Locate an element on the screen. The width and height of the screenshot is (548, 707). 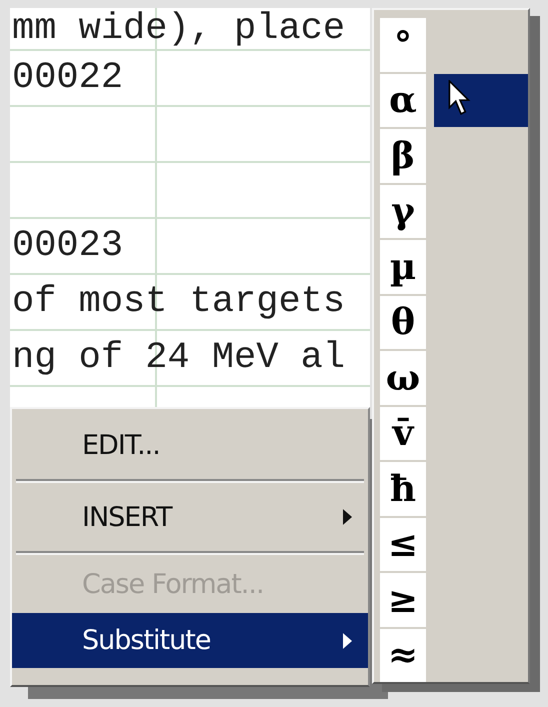
symbol-item: β is located at coordinates (403, 155).